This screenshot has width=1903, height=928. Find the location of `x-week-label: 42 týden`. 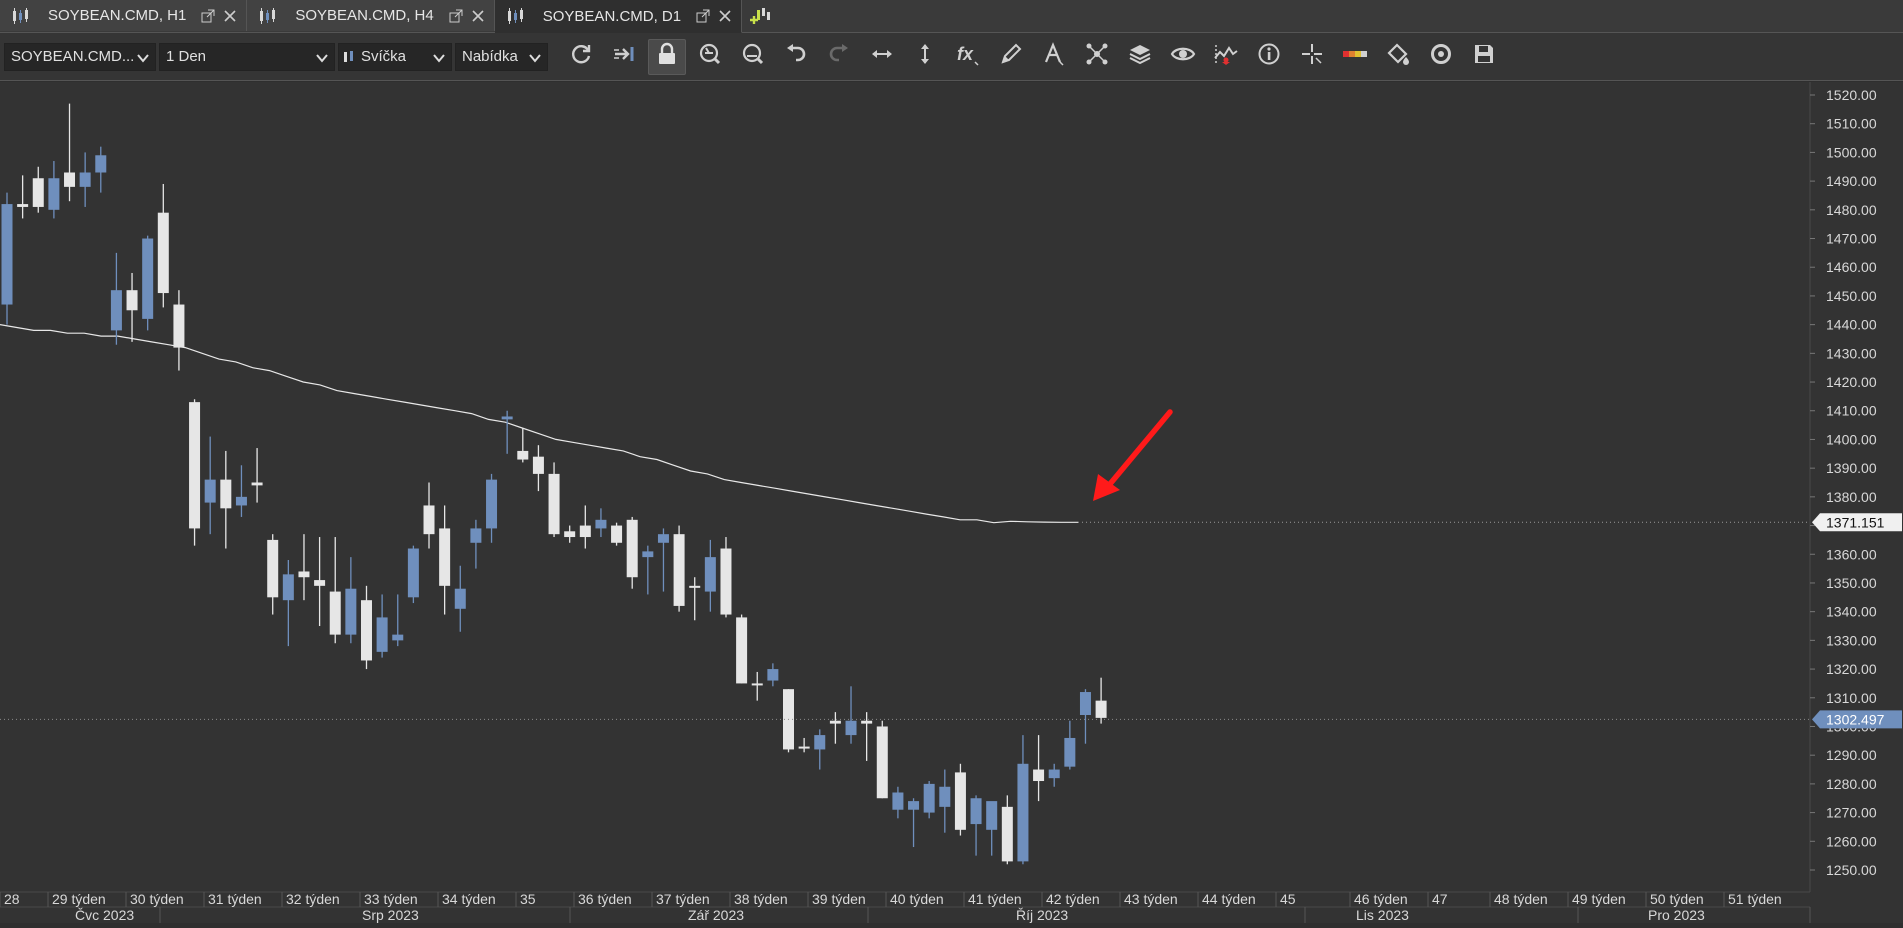

x-week-label: 42 týden is located at coordinates (1073, 899).